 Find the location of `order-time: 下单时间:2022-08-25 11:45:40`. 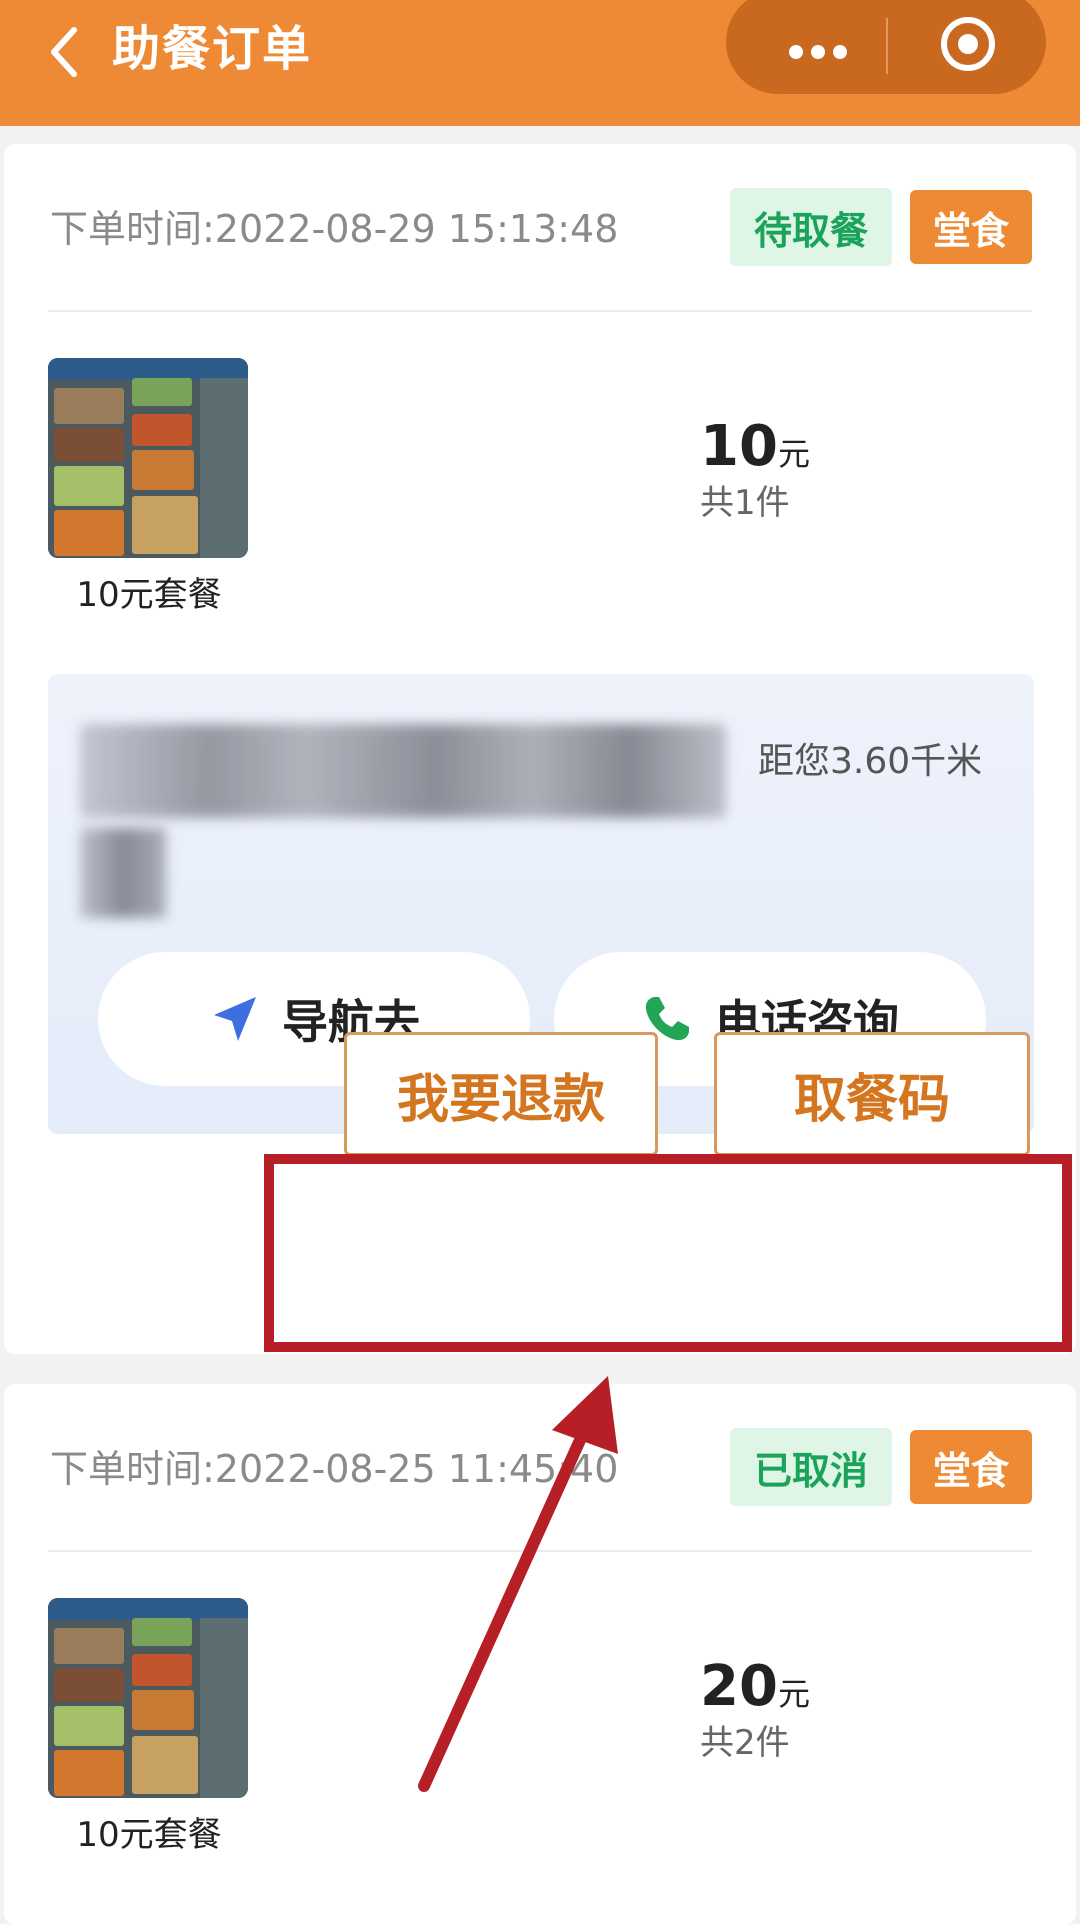

order-time: 下单时间:2022-08-25 11:45:40 is located at coordinates (334, 1469).